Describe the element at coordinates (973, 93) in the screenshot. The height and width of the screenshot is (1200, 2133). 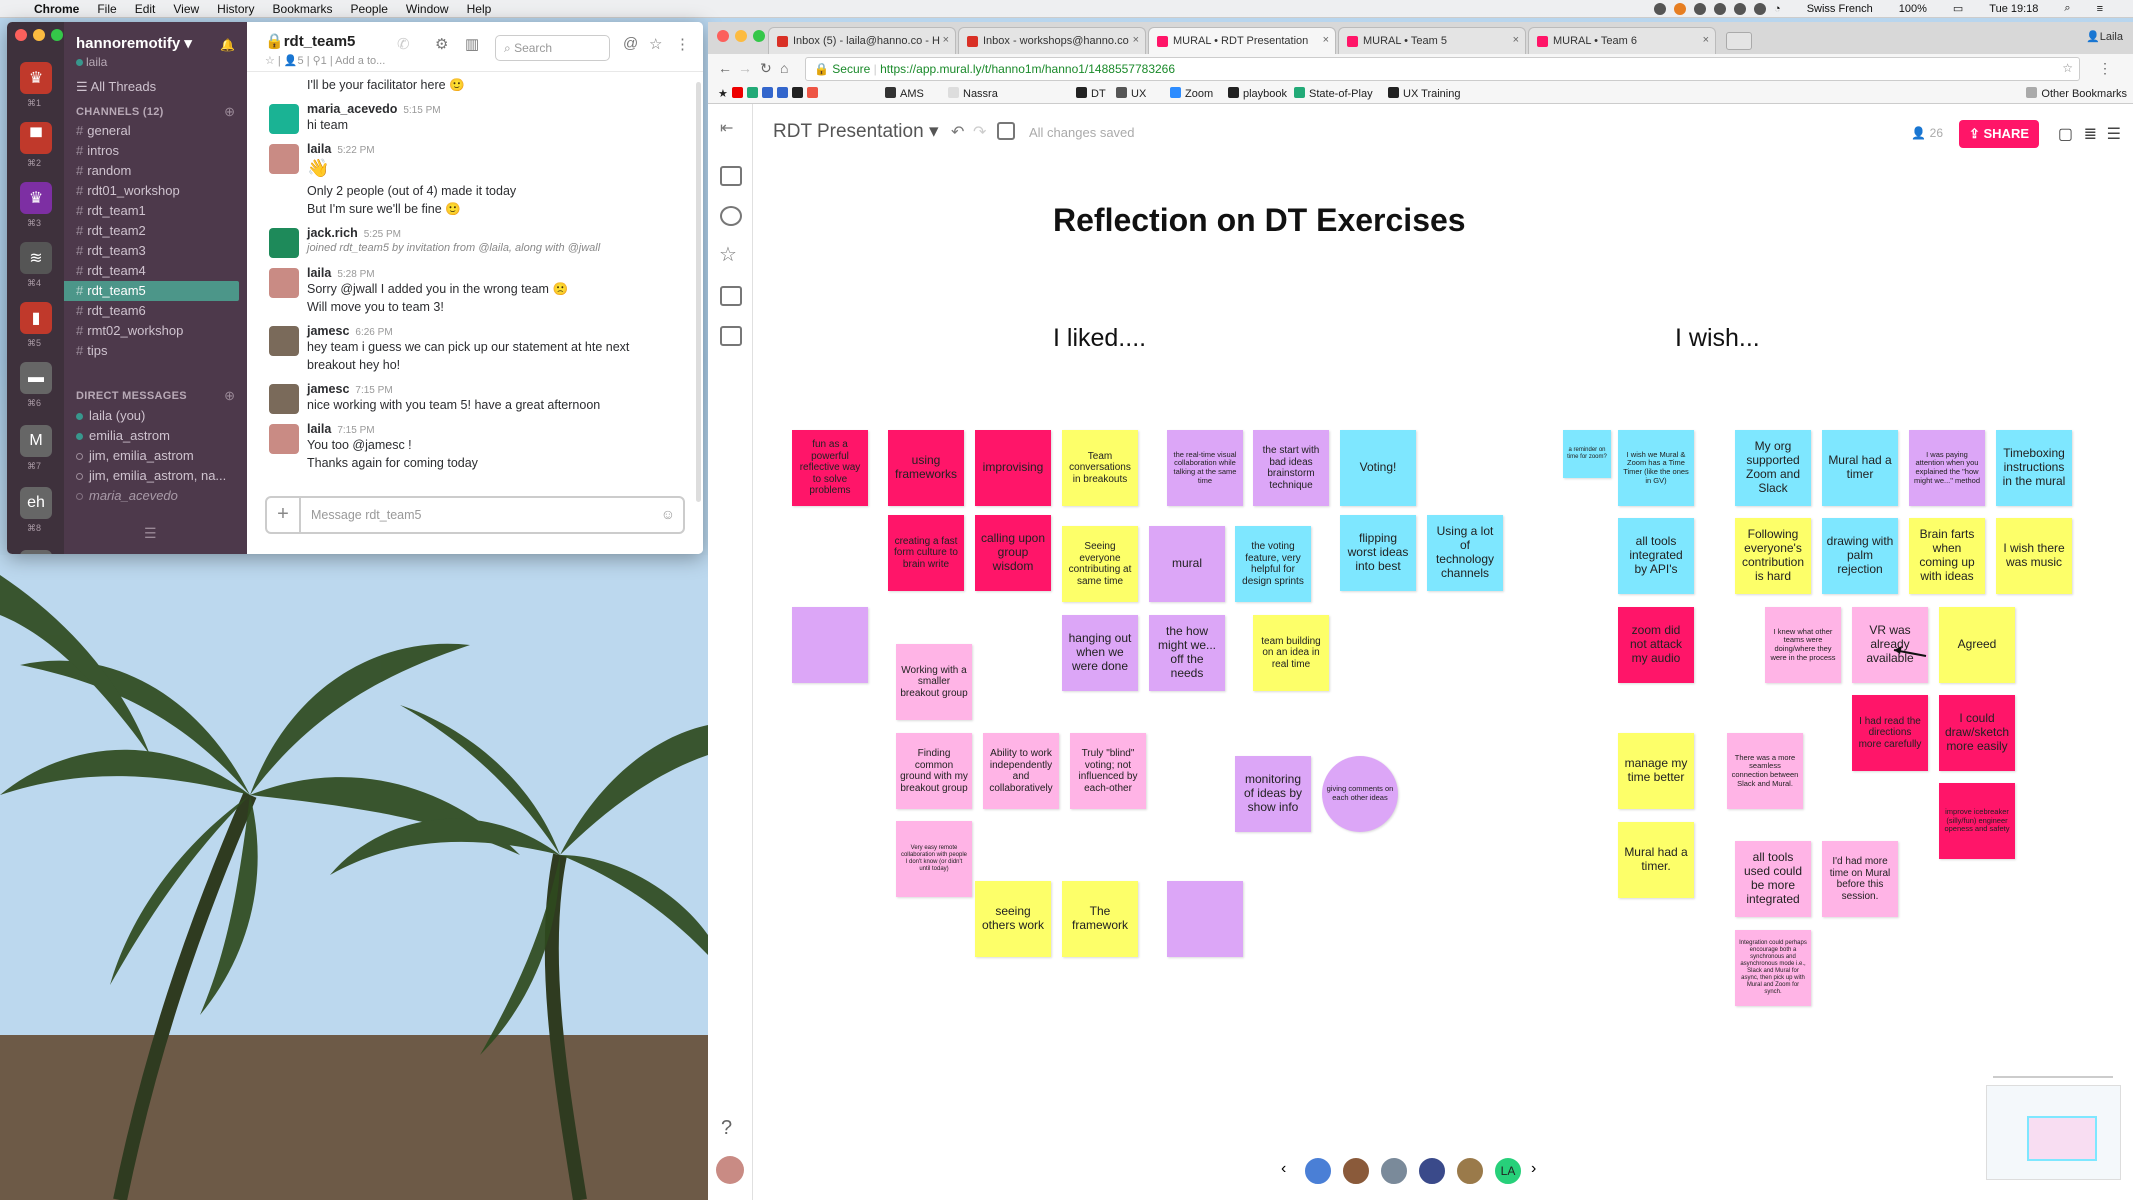
I see `bookmark-nassra: Nassra` at that location.